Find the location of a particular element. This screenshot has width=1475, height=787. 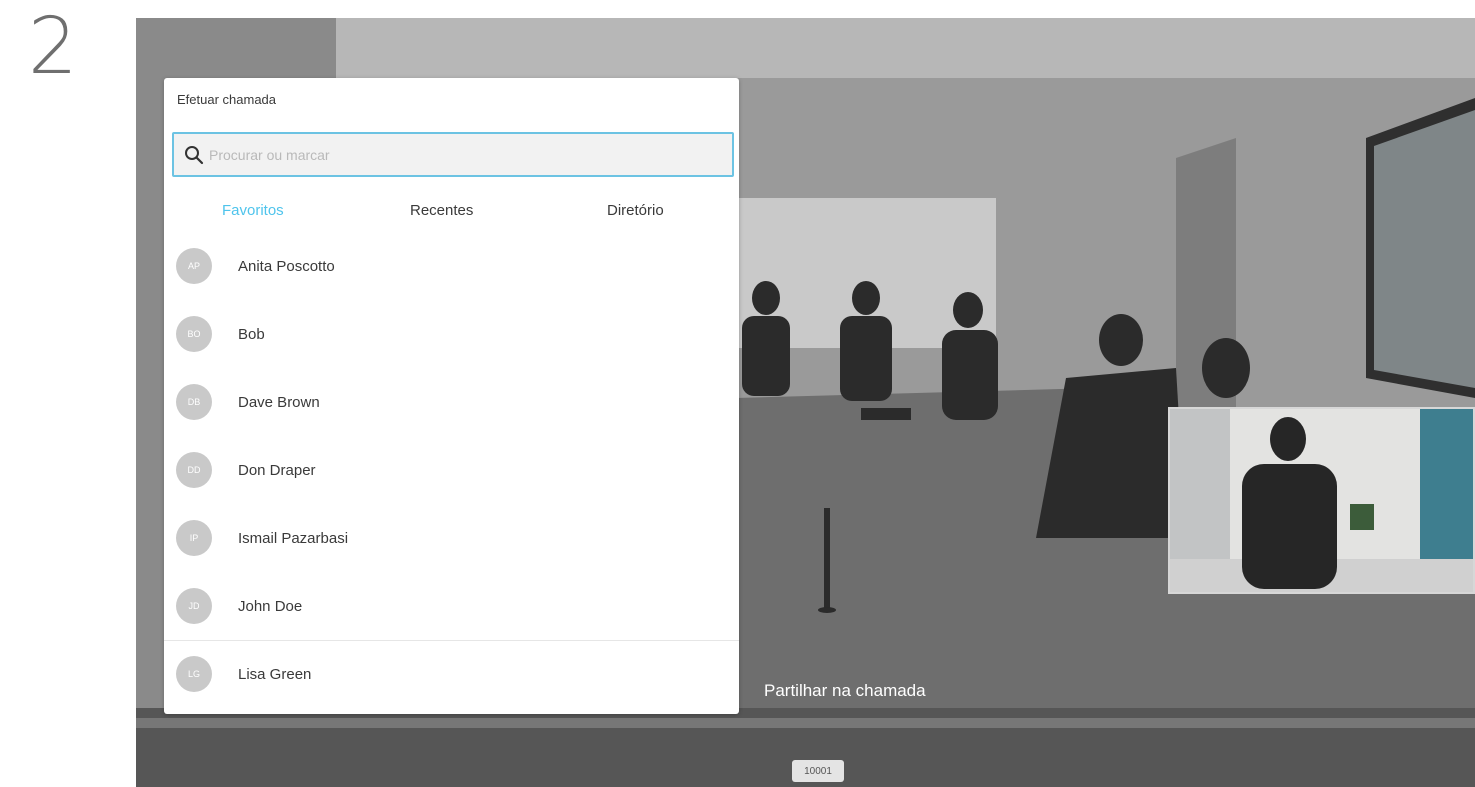

contact-item: AP Anita Poscotto is located at coordinates (451, 267).